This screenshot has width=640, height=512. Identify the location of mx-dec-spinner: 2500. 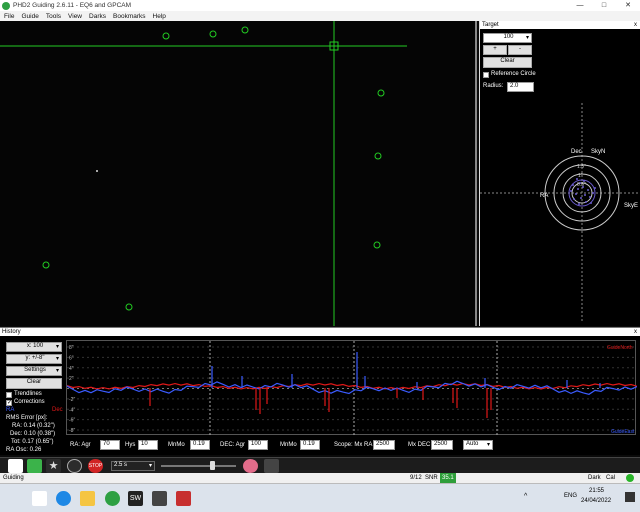
(442, 445).